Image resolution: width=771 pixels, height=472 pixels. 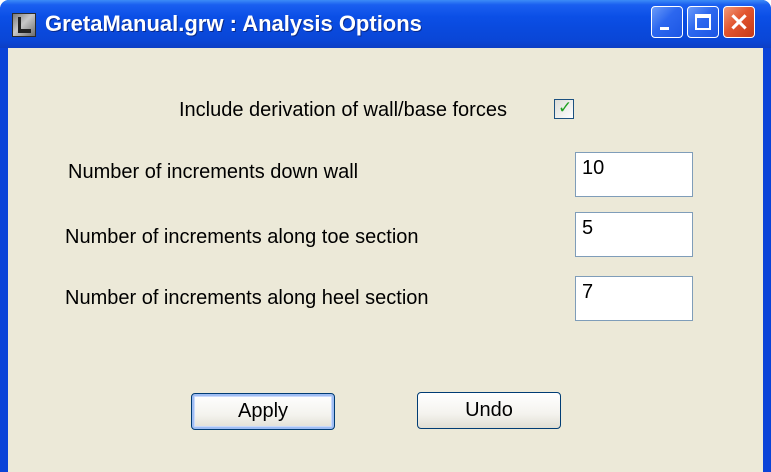 What do you see at coordinates (489, 410) in the screenshot?
I see `undo-button: Undo` at bounding box center [489, 410].